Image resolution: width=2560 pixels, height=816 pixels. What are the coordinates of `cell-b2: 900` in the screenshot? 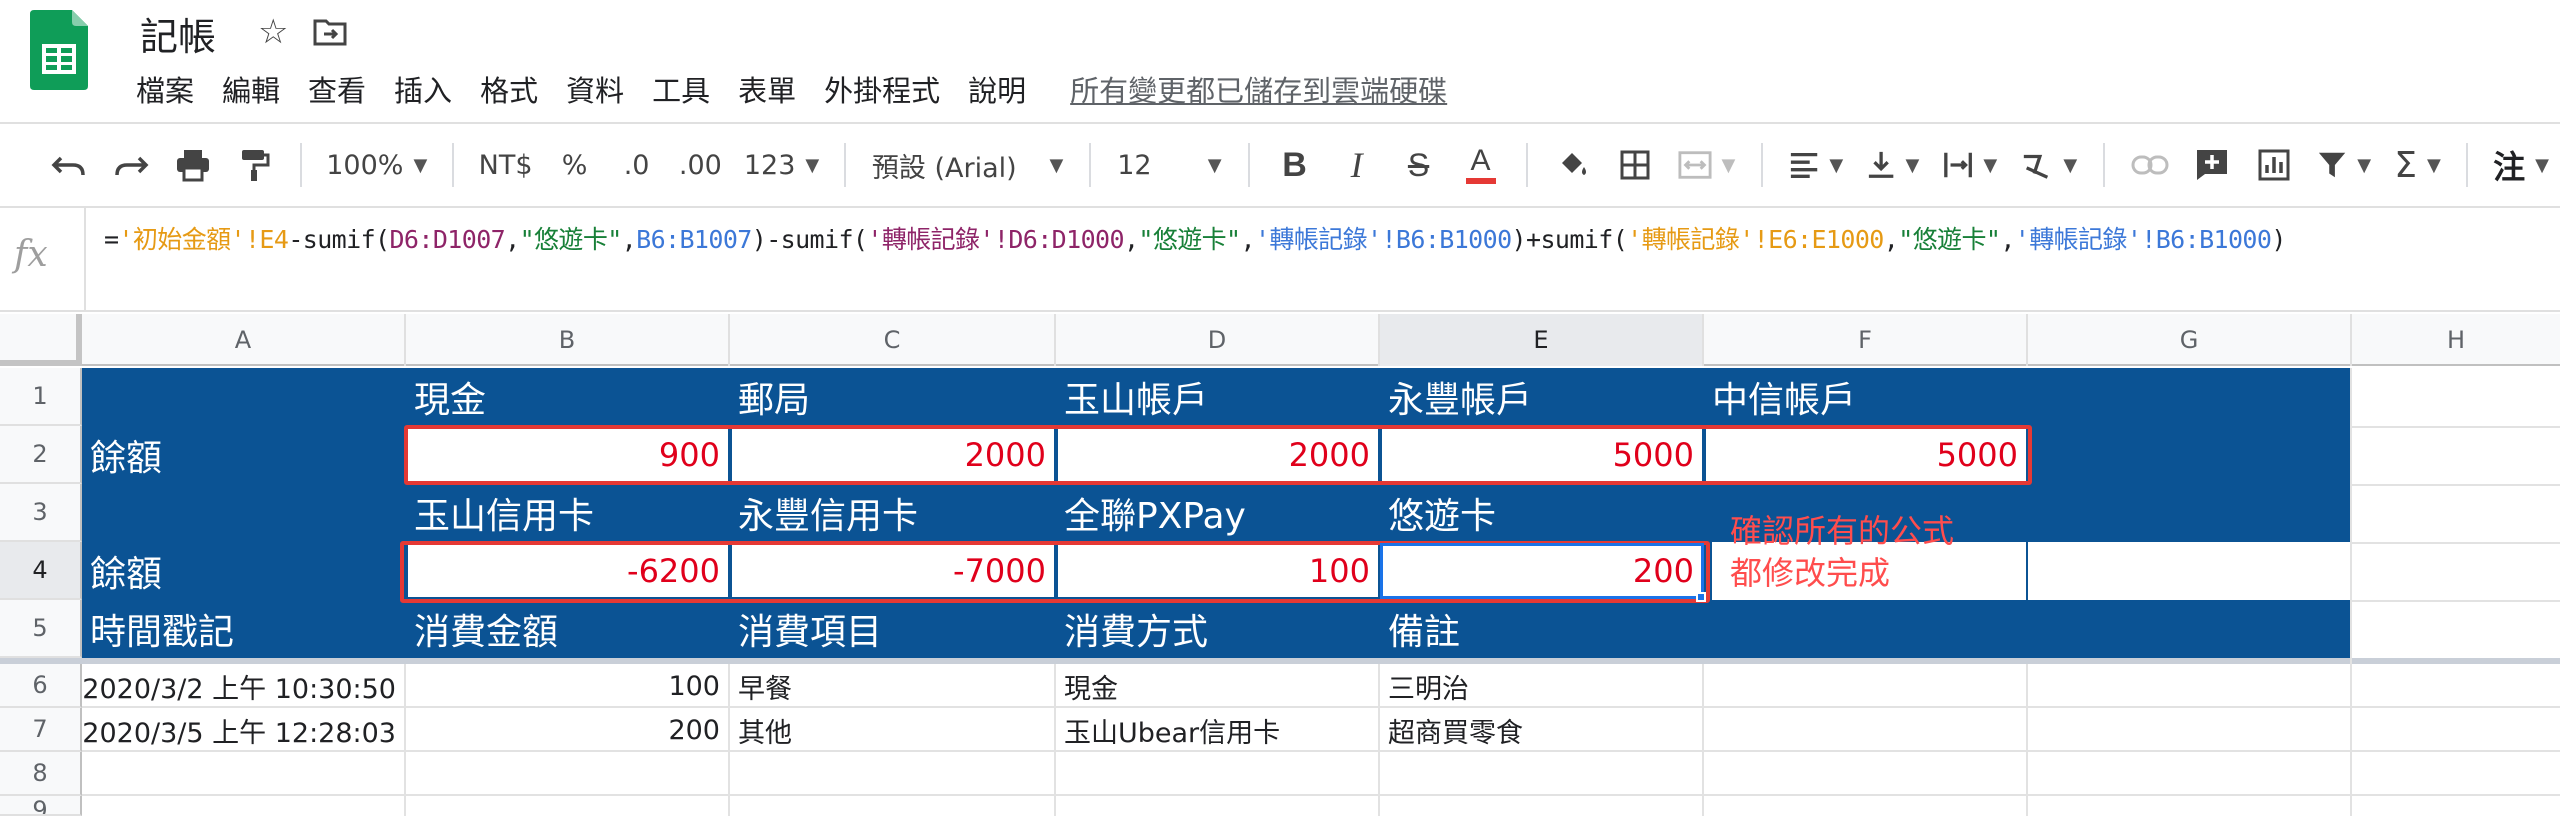 It's located at (568, 455).